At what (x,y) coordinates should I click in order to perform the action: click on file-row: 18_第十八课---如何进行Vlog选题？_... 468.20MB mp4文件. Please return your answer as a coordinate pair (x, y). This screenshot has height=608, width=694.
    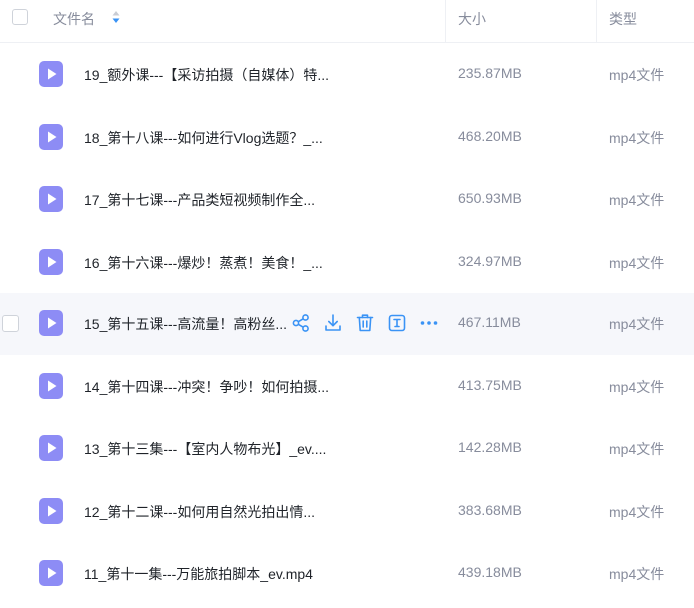
    Looking at the image, I should click on (347, 138).